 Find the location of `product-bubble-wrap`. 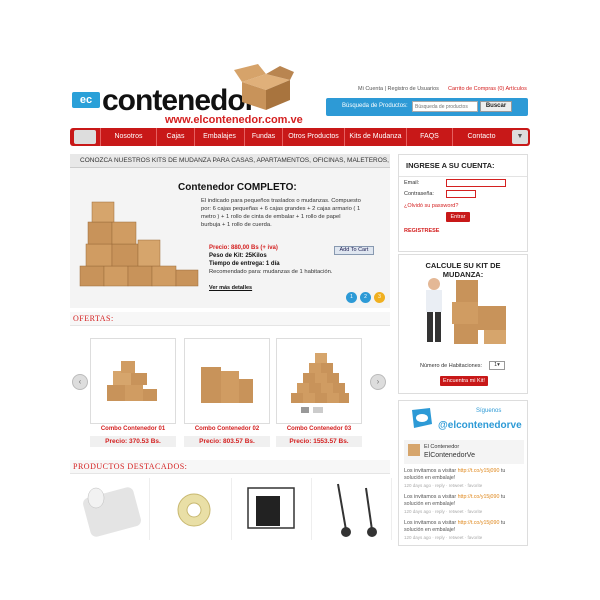

product-bubble-wrap is located at coordinates (112, 509).